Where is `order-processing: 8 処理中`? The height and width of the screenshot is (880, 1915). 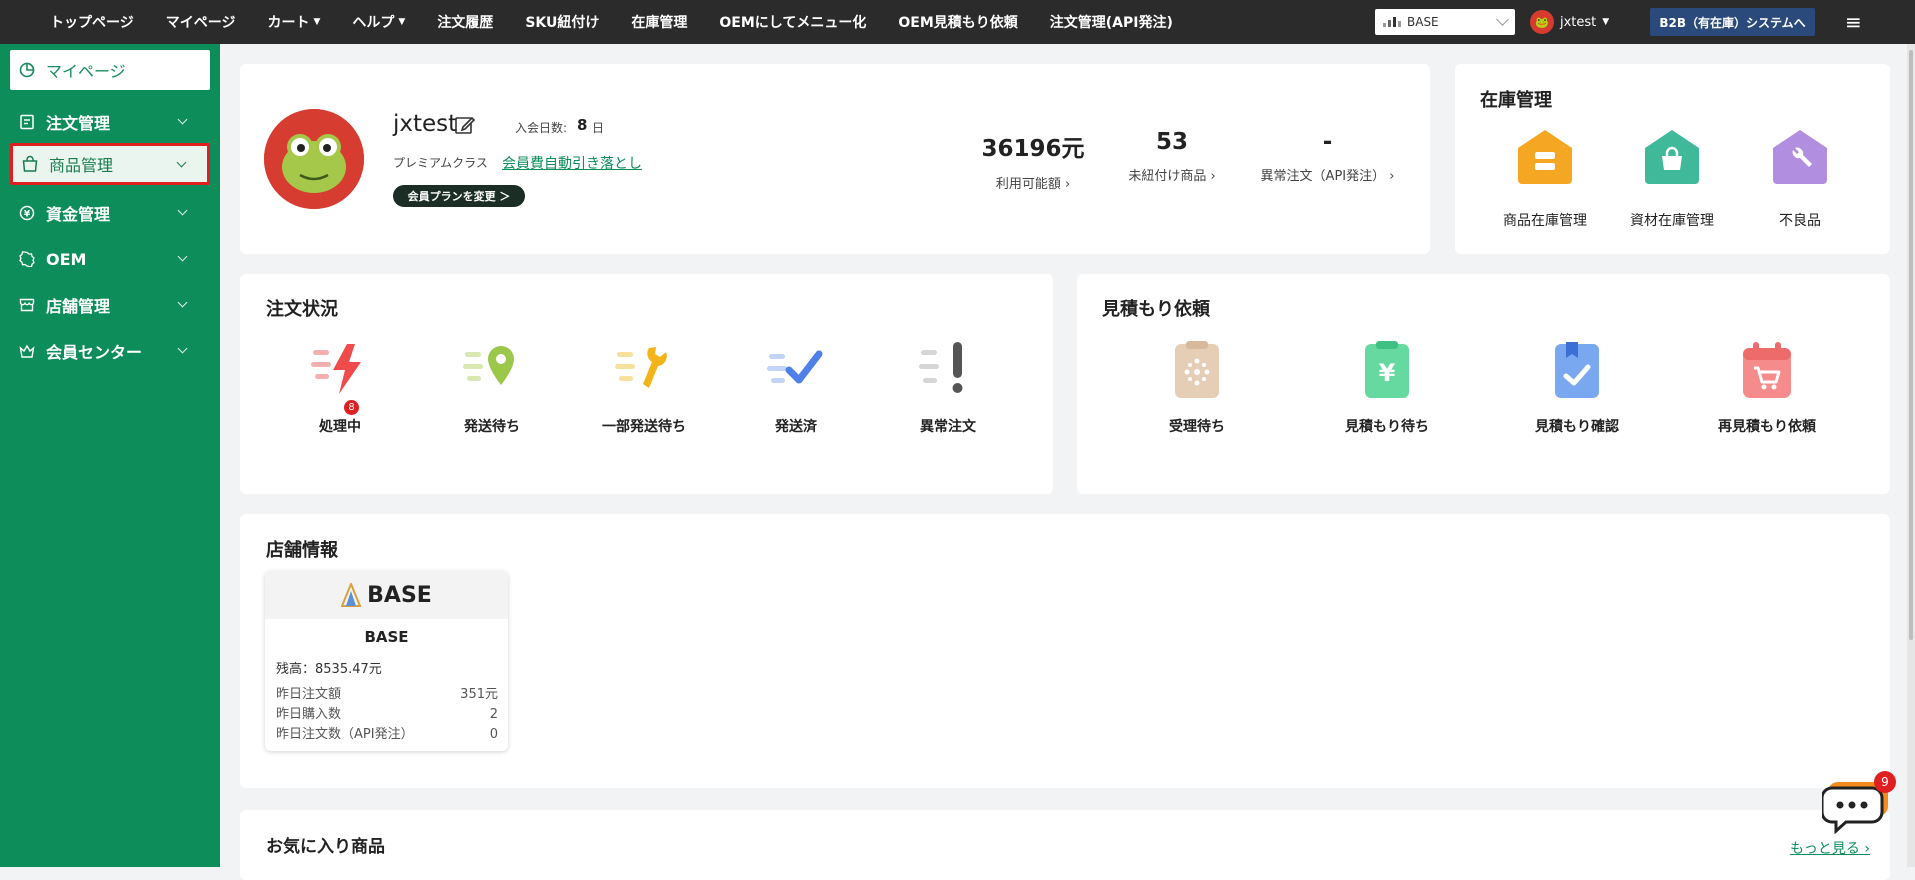 order-processing: 8 処理中 is located at coordinates (340, 388).